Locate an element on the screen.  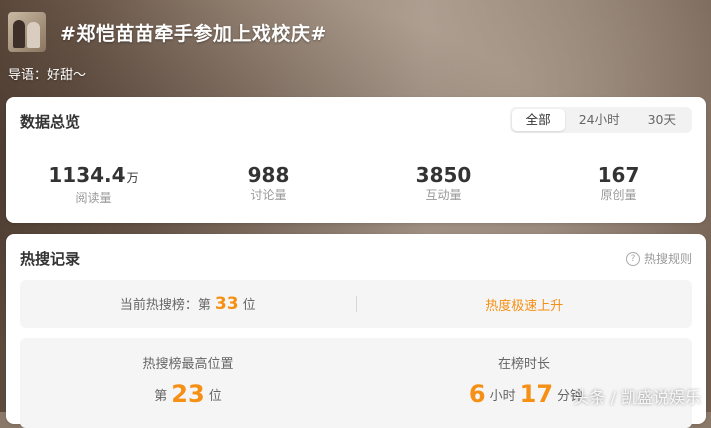
highest-rank-suffix: 位 is located at coordinates (215, 396).